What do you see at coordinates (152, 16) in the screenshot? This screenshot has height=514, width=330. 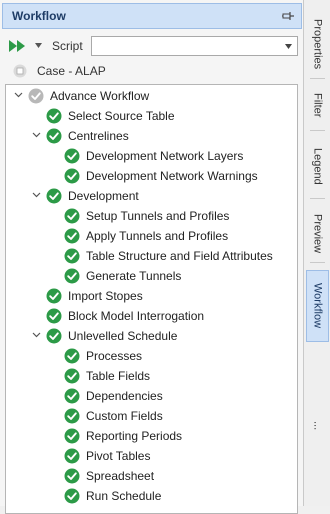 I see `panel-header: Workflow` at bounding box center [152, 16].